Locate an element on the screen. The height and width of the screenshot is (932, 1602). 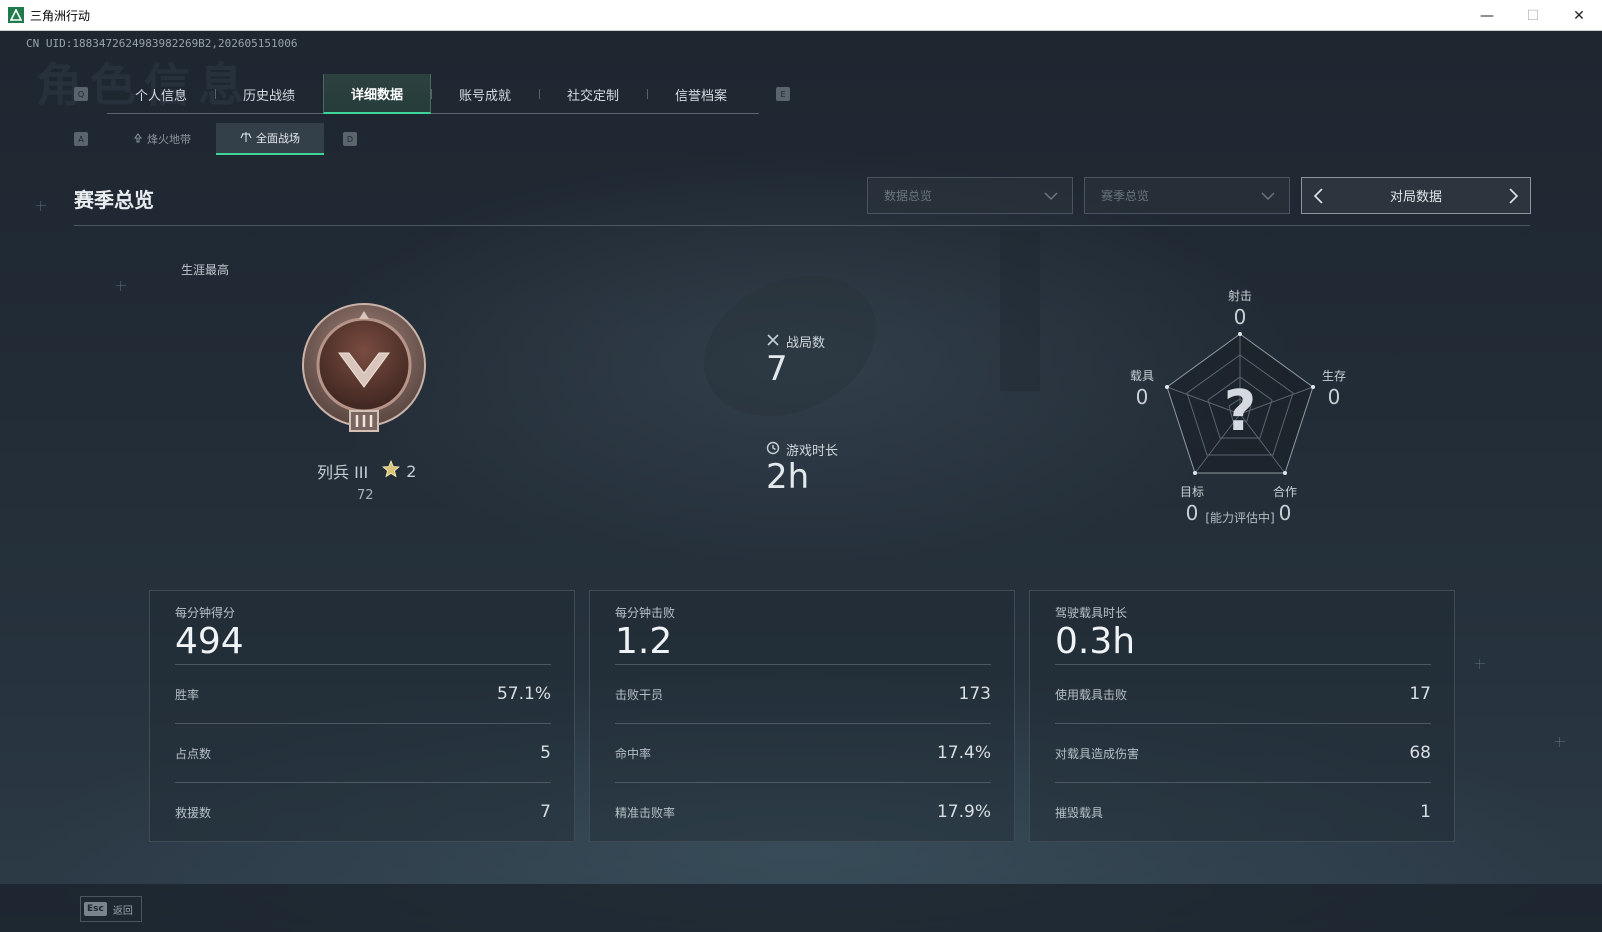
star-icon is located at coordinates (391, 470).